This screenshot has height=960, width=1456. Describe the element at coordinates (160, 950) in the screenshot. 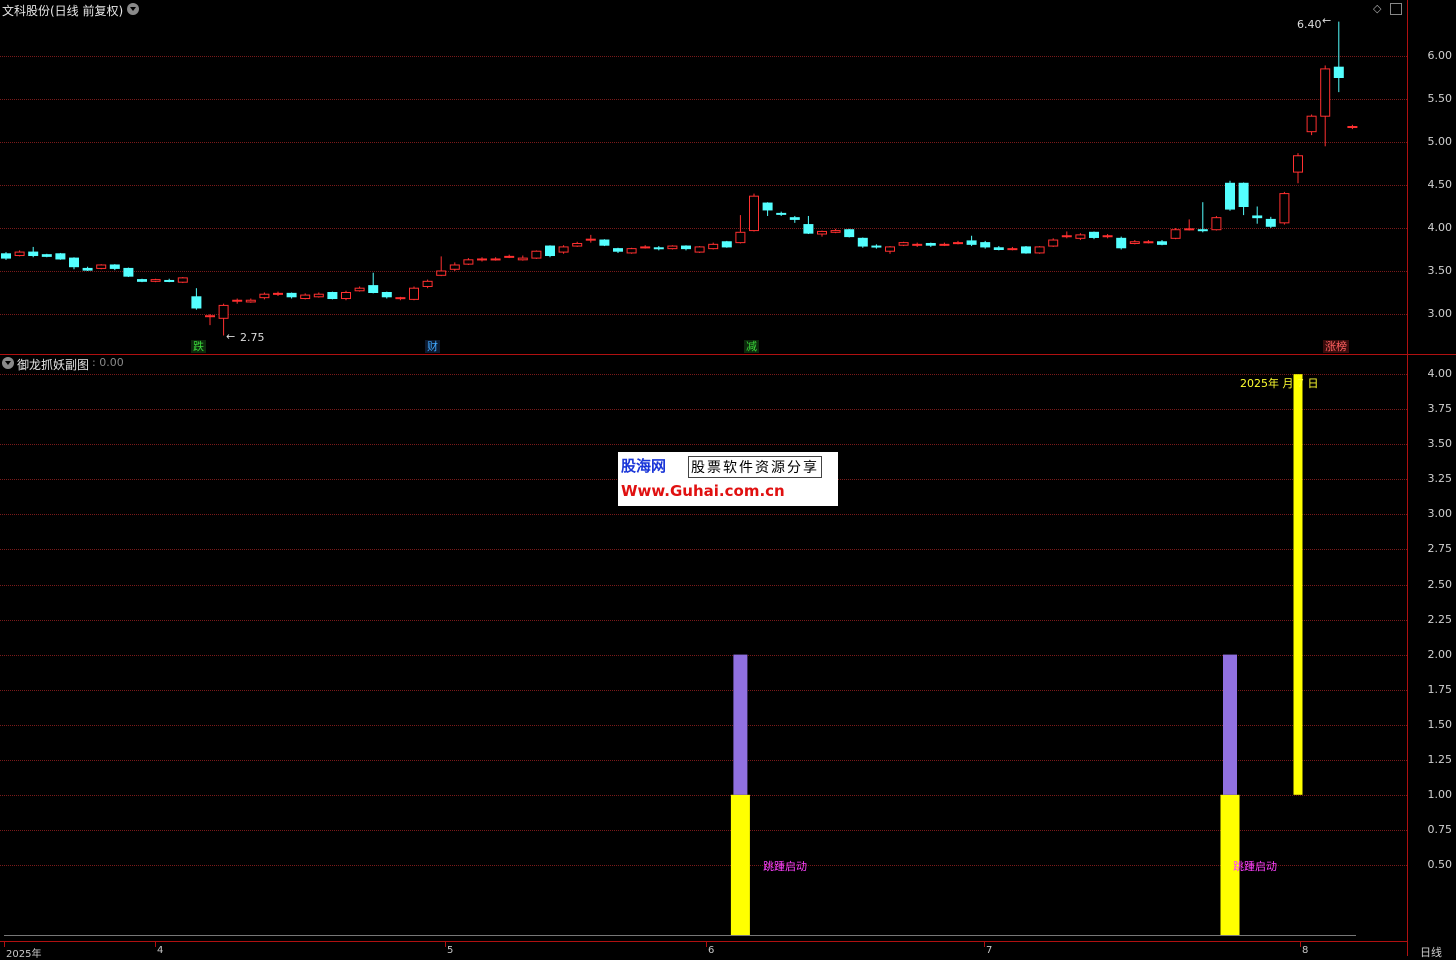

I see `x-axis-label: 4` at that location.